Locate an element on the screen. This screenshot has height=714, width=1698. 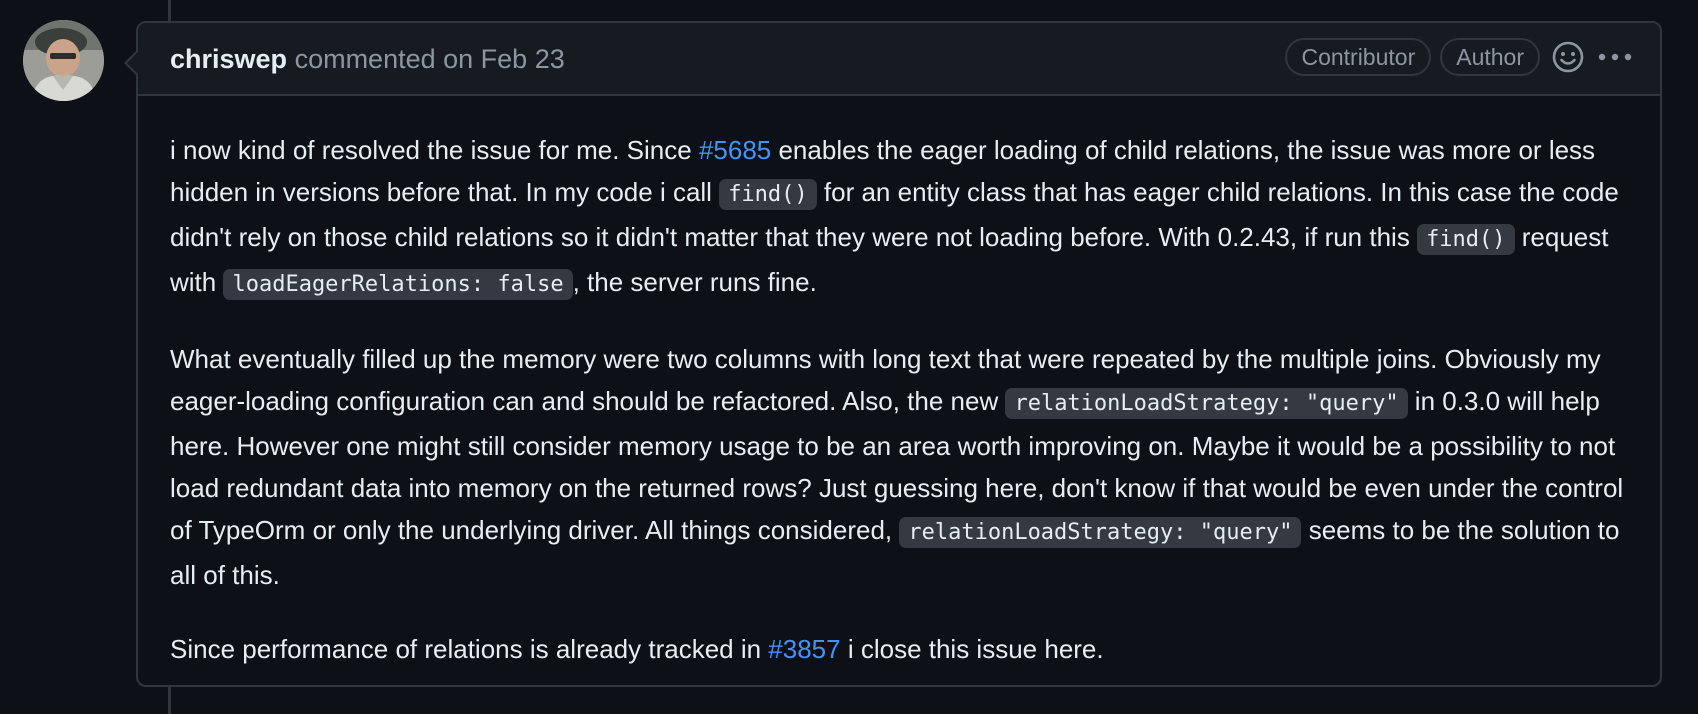
author-link: chriswep is located at coordinates (228, 59).